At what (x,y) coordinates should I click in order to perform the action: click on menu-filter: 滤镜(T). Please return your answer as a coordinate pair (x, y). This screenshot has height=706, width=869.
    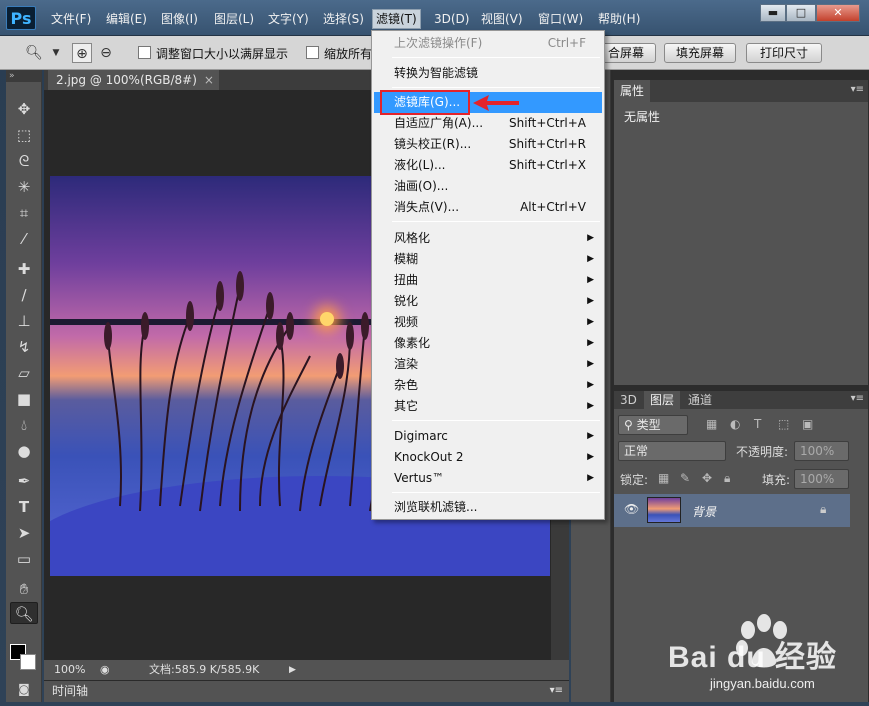
    Looking at the image, I should click on (396, 19).